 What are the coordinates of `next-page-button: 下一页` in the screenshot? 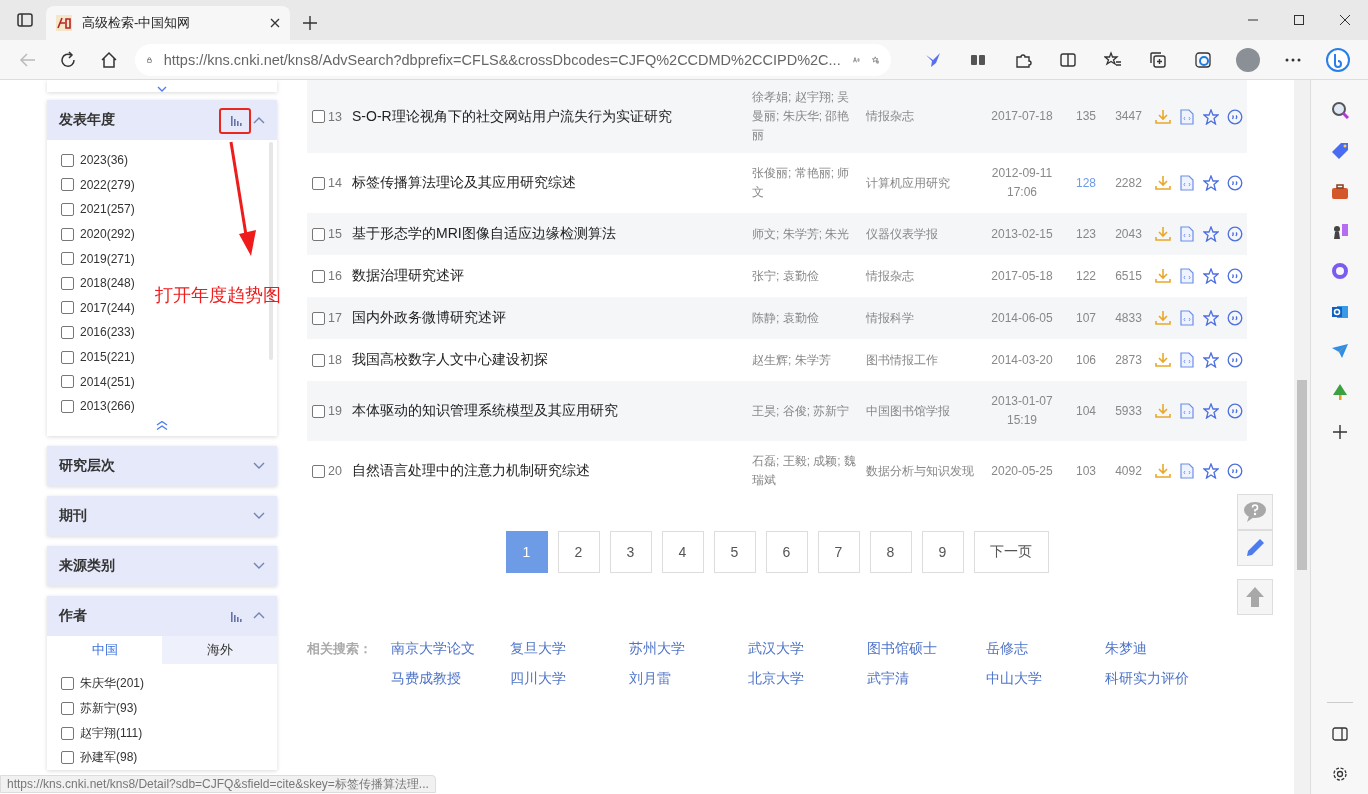 It's located at (1011, 552).